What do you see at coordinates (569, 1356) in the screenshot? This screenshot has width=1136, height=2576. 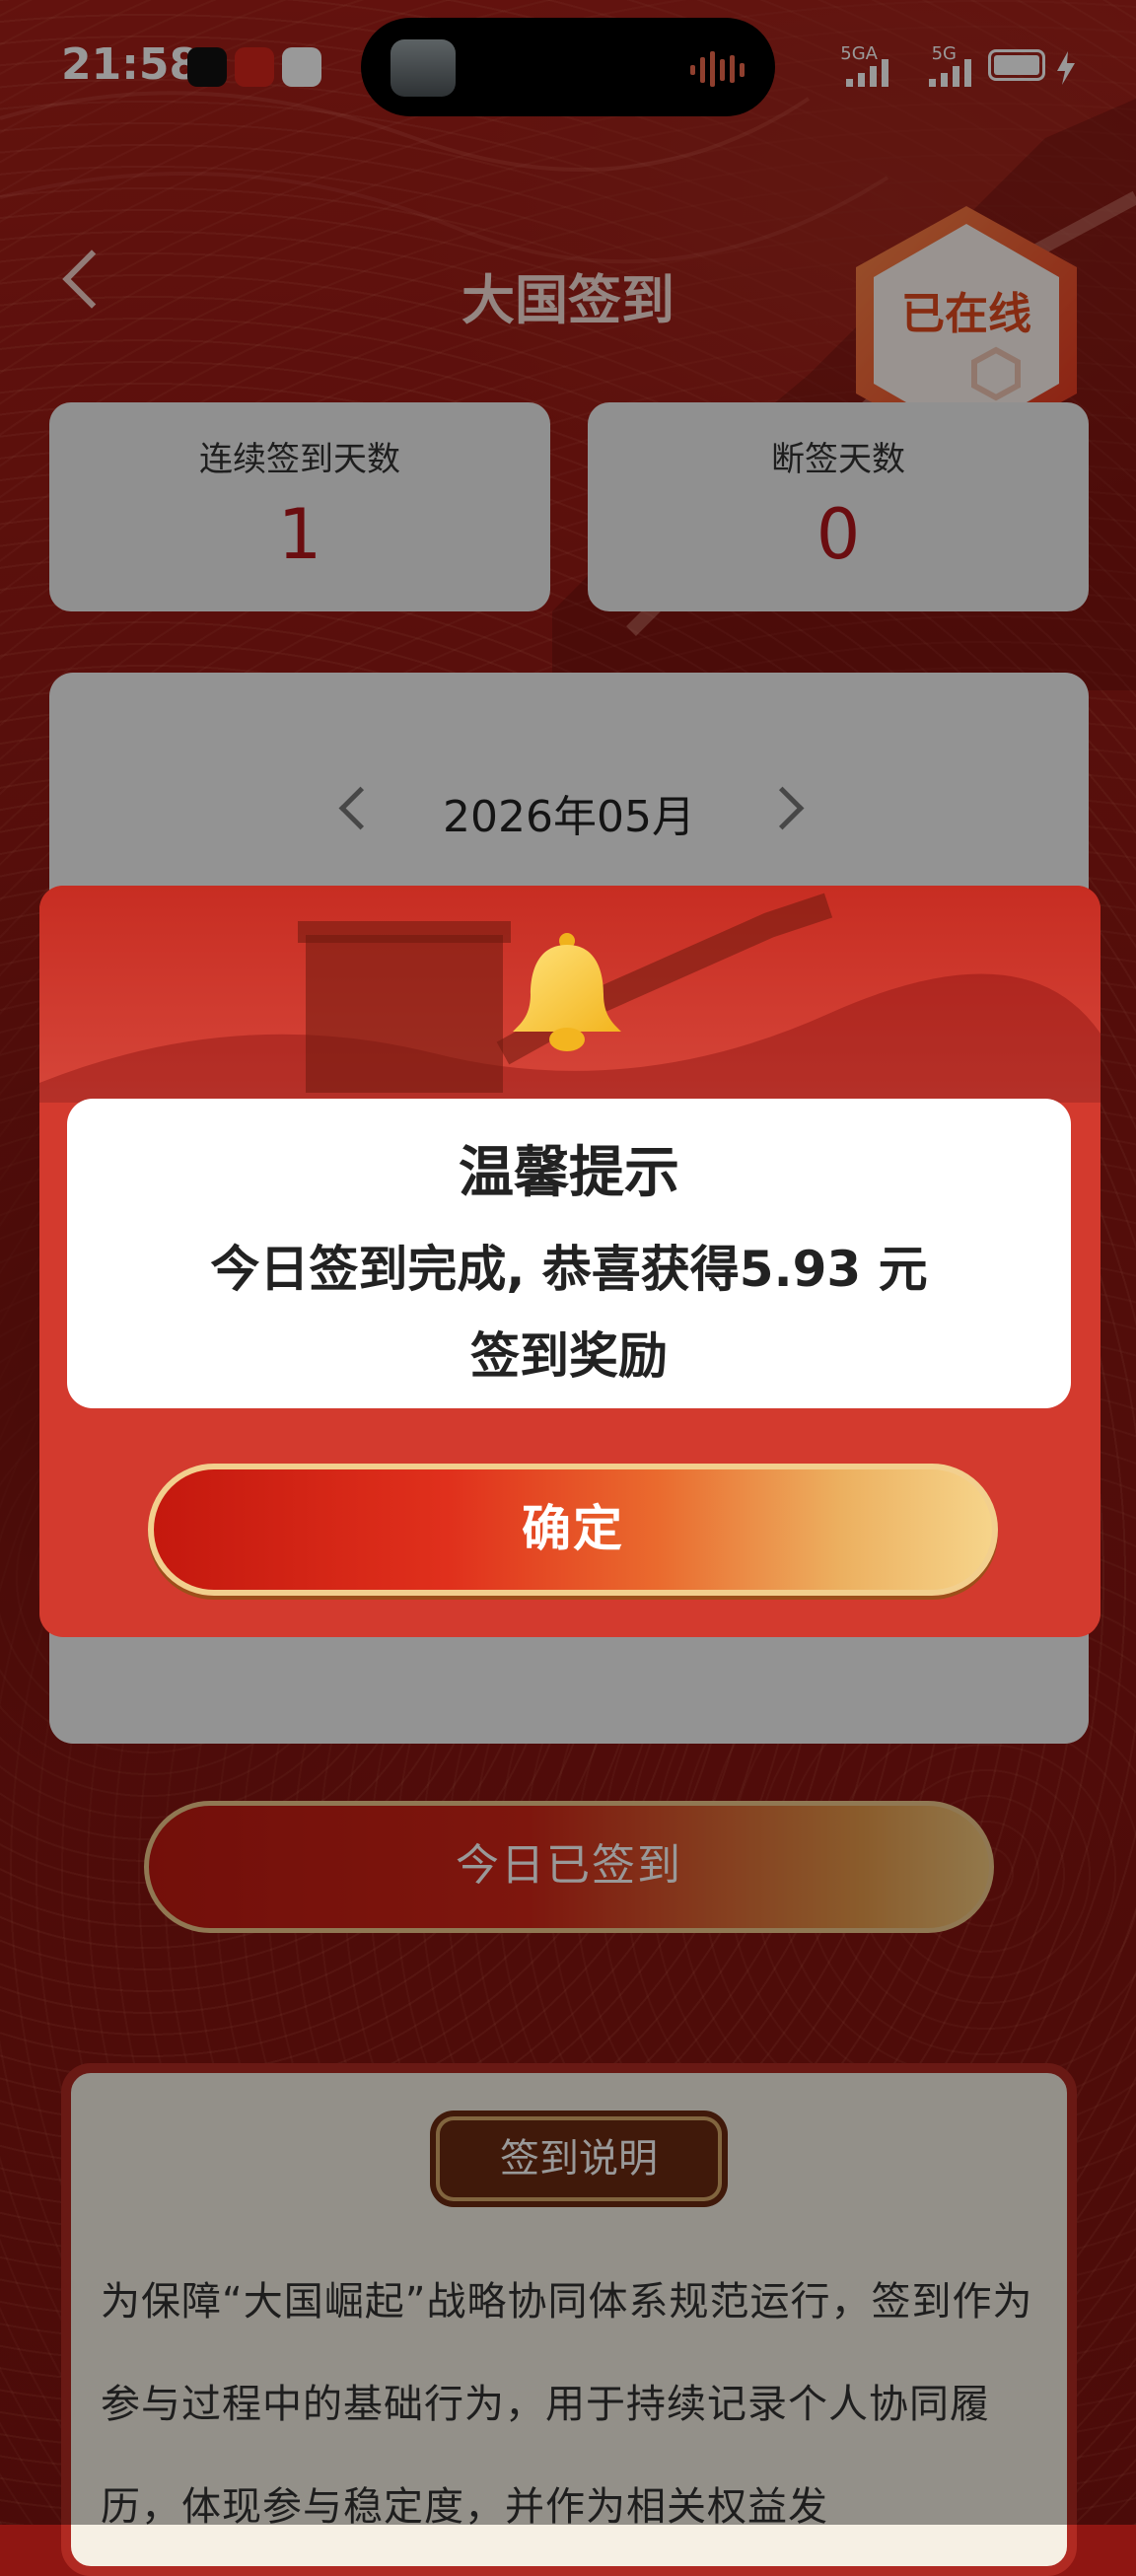 I see `dialog-message-2: 签到奖励` at bounding box center [569, 1356].